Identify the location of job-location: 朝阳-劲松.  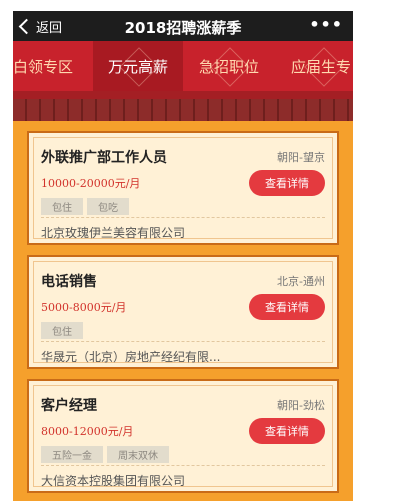
(301, 405).